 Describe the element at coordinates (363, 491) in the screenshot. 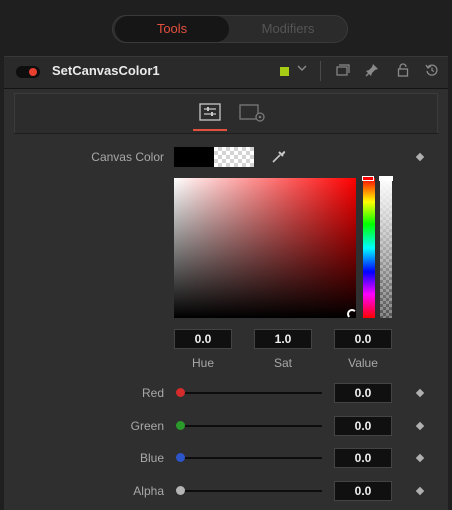

I see `alpha-input: 0.0` at that location.